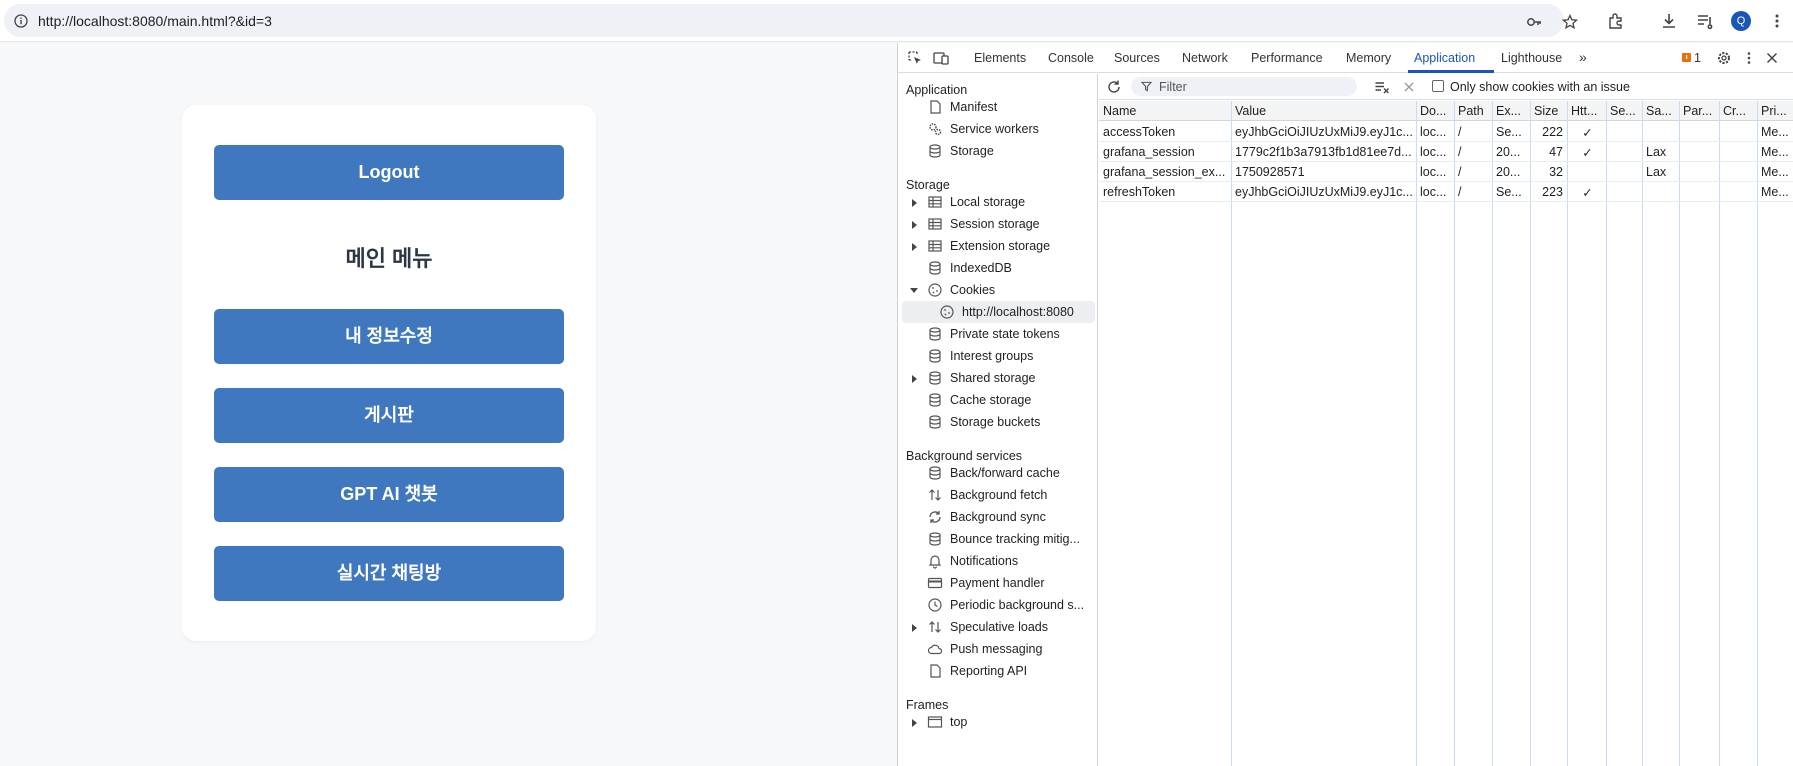  I want to click on cookie-filter-input: Filter, so click(1244, 86).